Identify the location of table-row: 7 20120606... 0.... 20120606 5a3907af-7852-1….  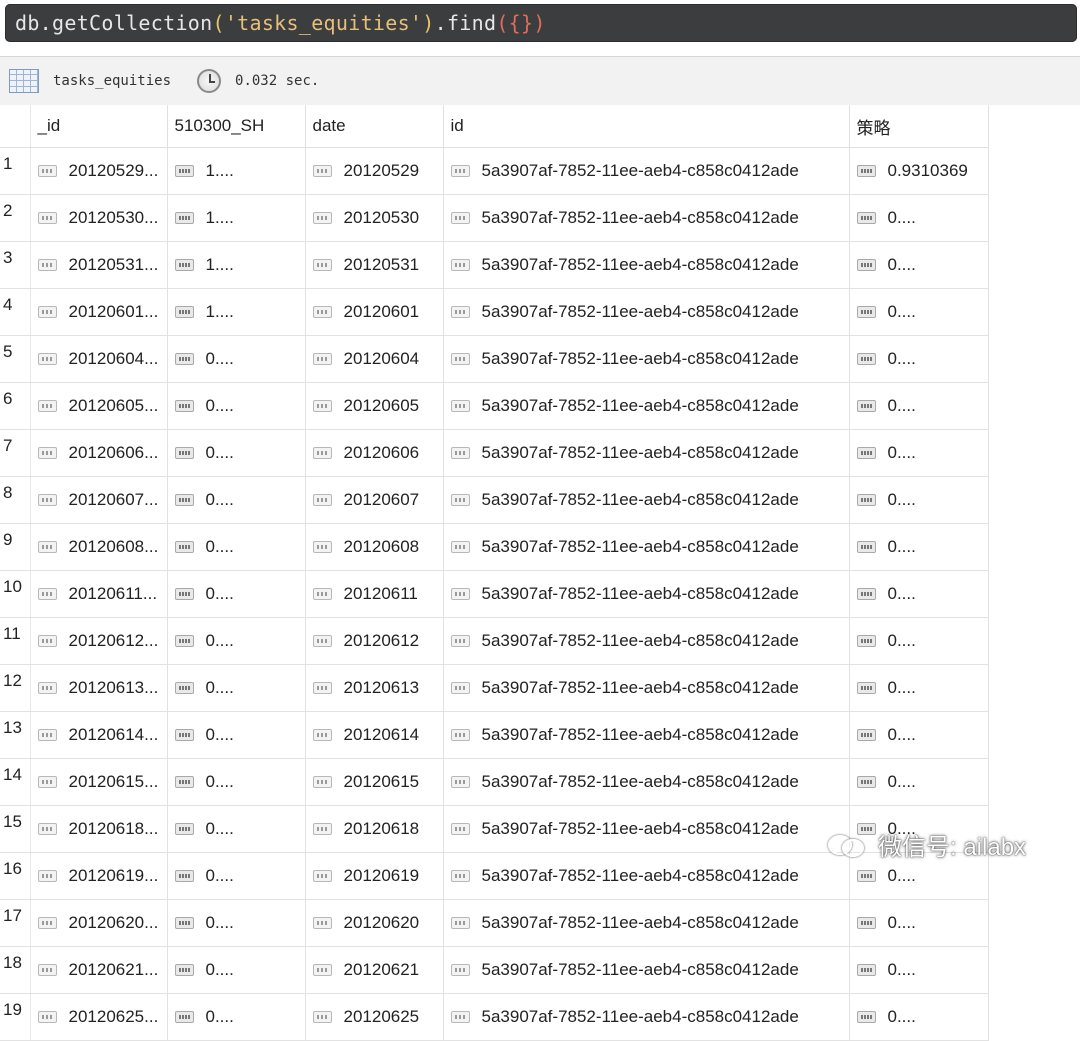
(540, 453).